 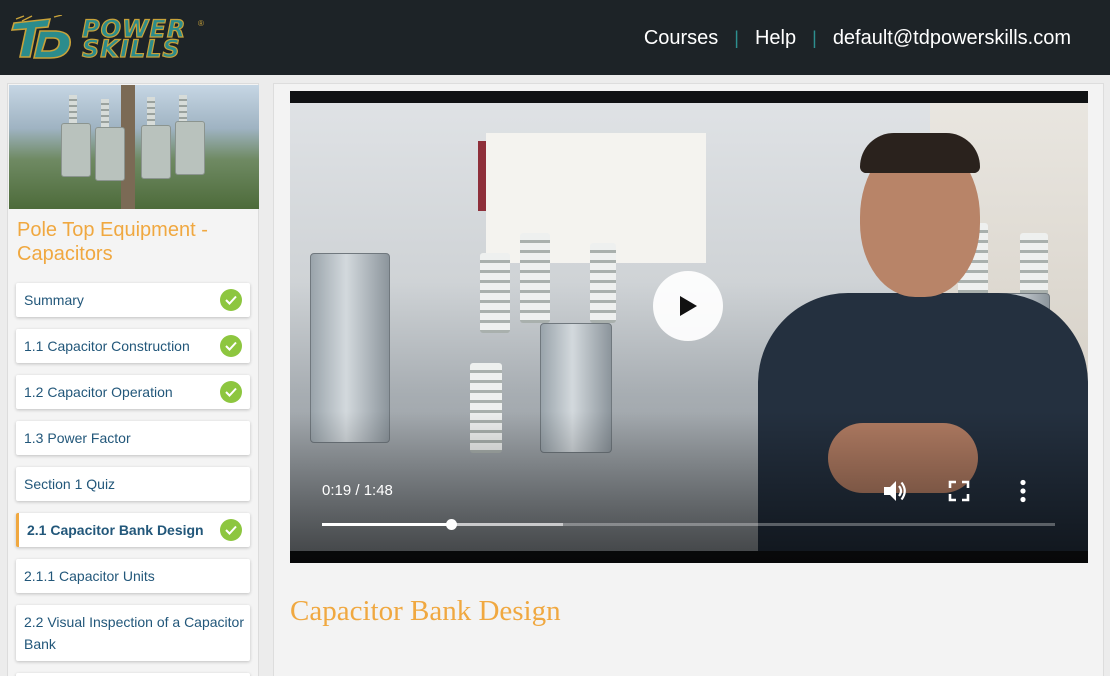 I want to click on fullscreen-icon, so click(x=959, y=491).